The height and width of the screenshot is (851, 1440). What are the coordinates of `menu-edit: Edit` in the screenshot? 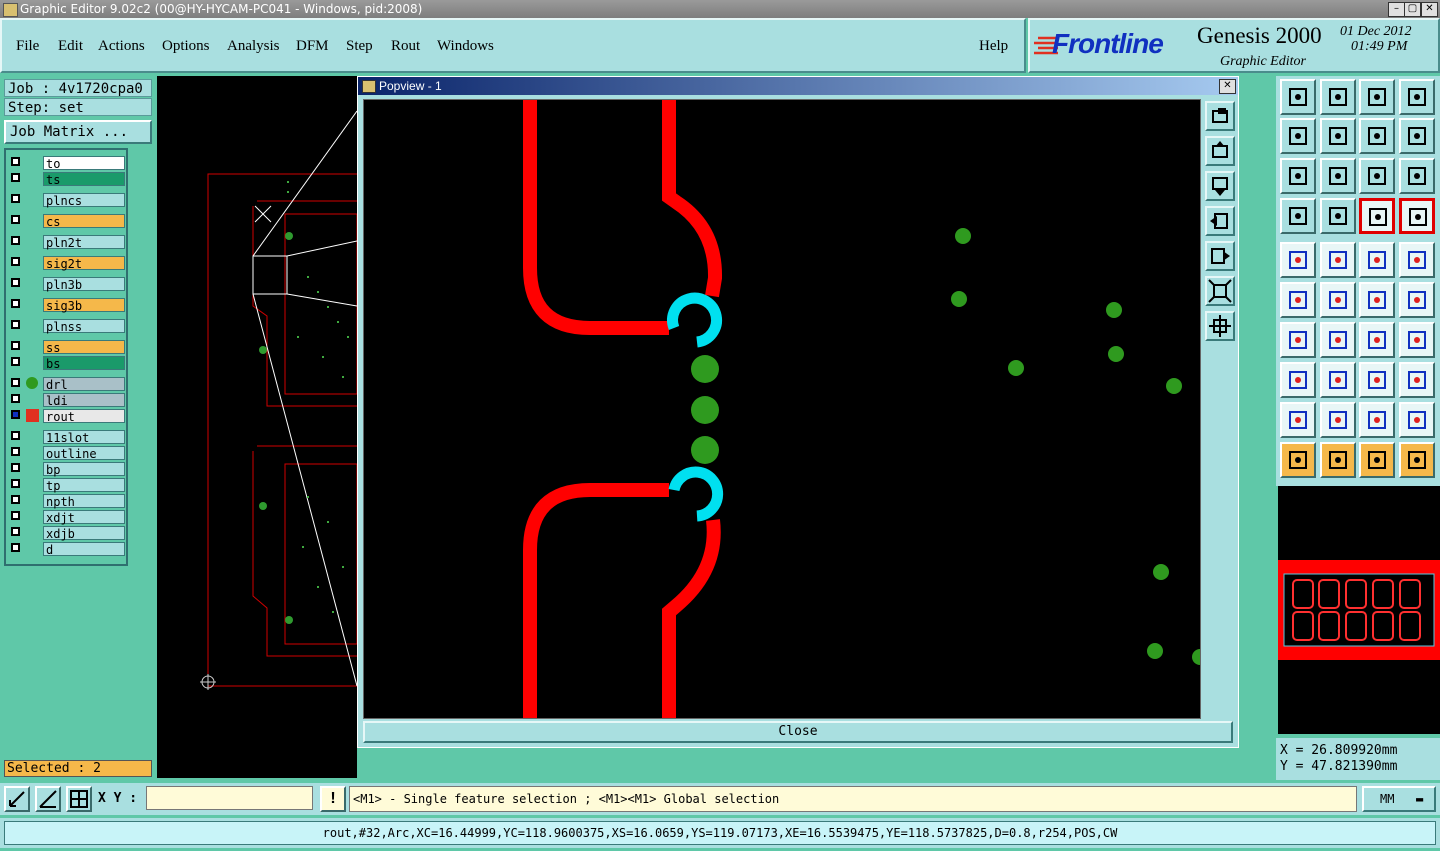 It's located at (70, 46).